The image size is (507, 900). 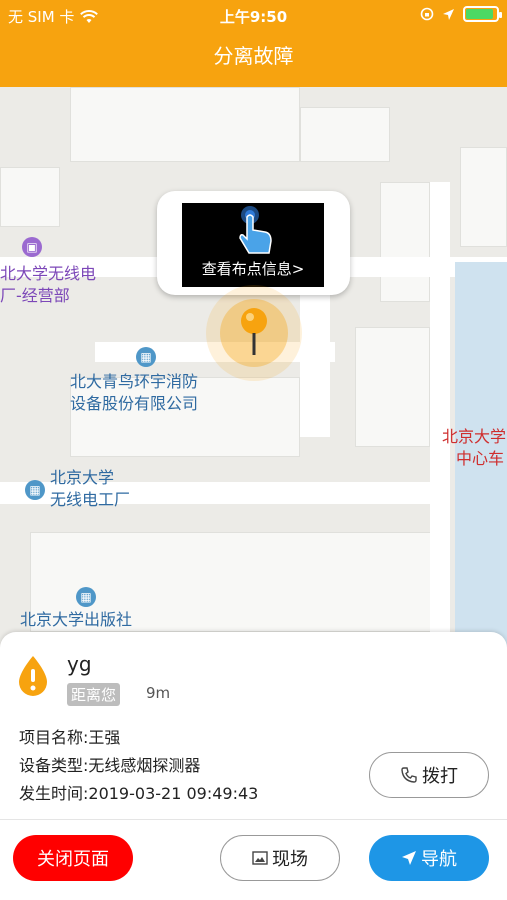 I want to click on device-name: yg, so click(x=79, y=664).